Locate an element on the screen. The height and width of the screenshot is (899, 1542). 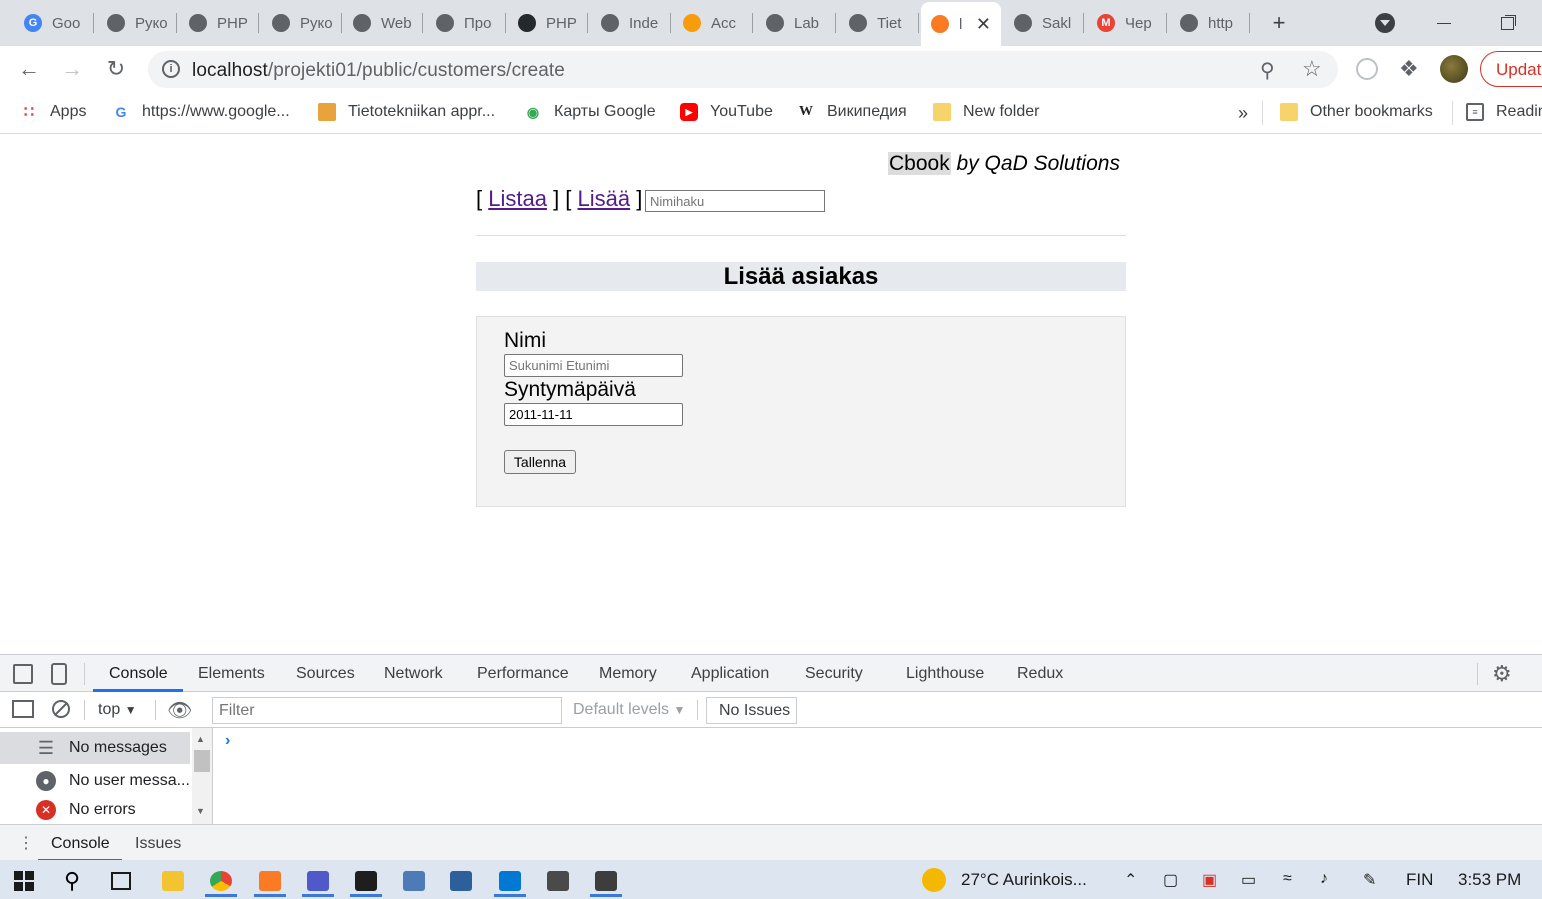
log-levels-dropdown: Default levels ▼ is located at coordinates (629, 710).